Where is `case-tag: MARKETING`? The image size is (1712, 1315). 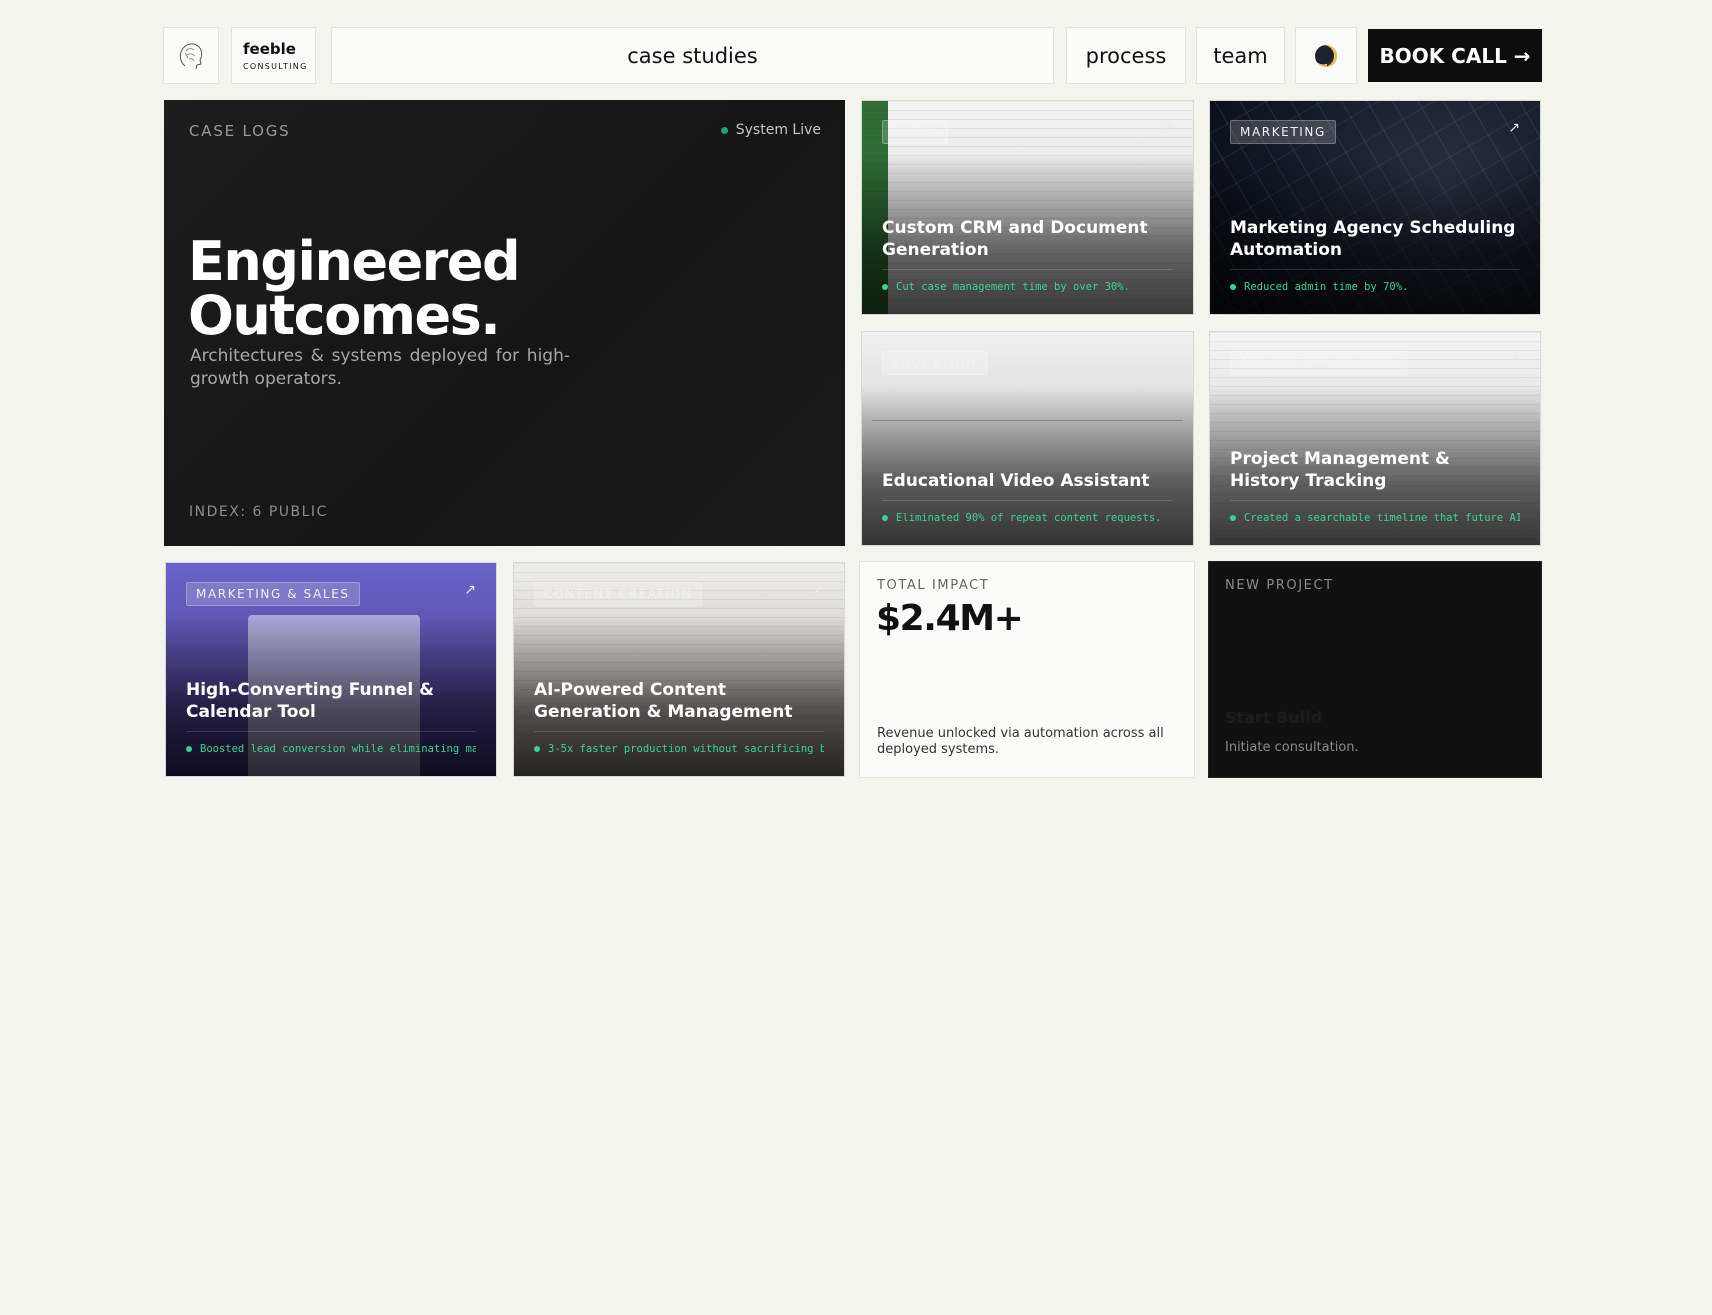 case-tag: MARKETING is located at coordinates (1283, 132).